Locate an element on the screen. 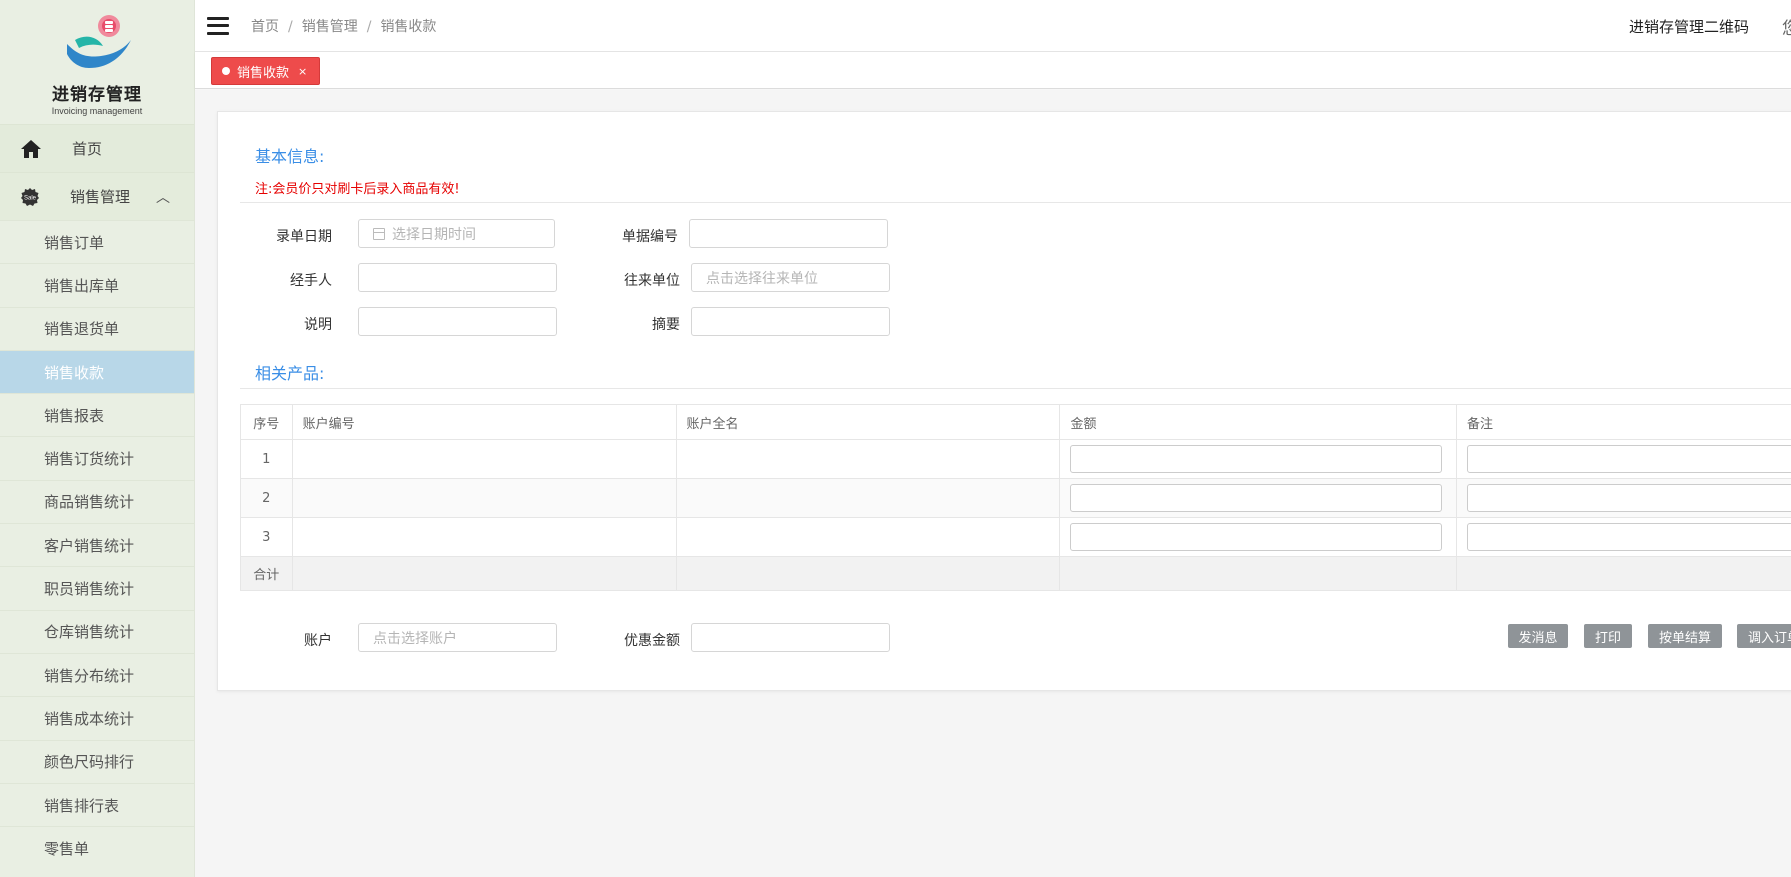  handler-input is located at coordinates (457, 277).